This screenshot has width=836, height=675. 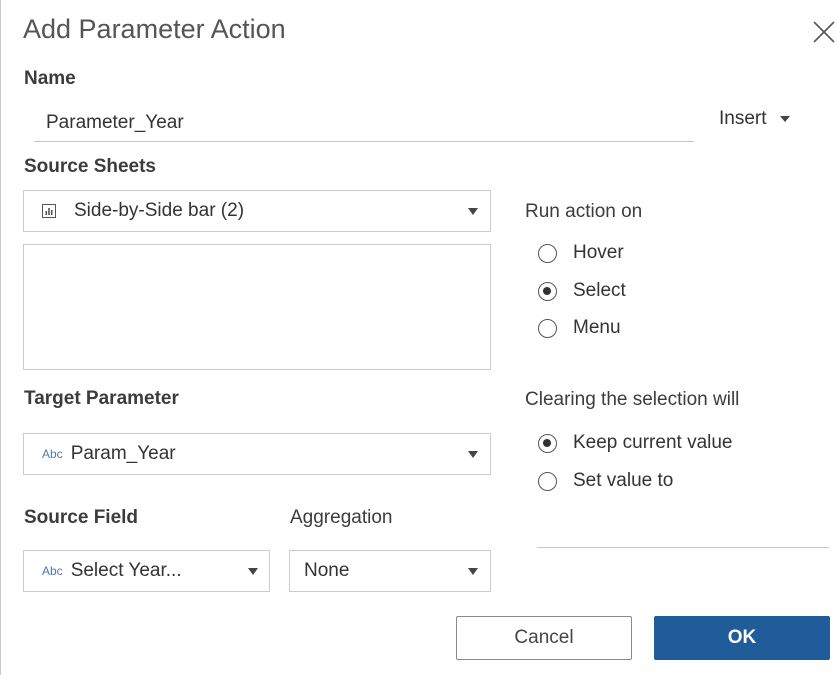 I want to click on cancel-button: Cancel, so click(x=544, y=638).